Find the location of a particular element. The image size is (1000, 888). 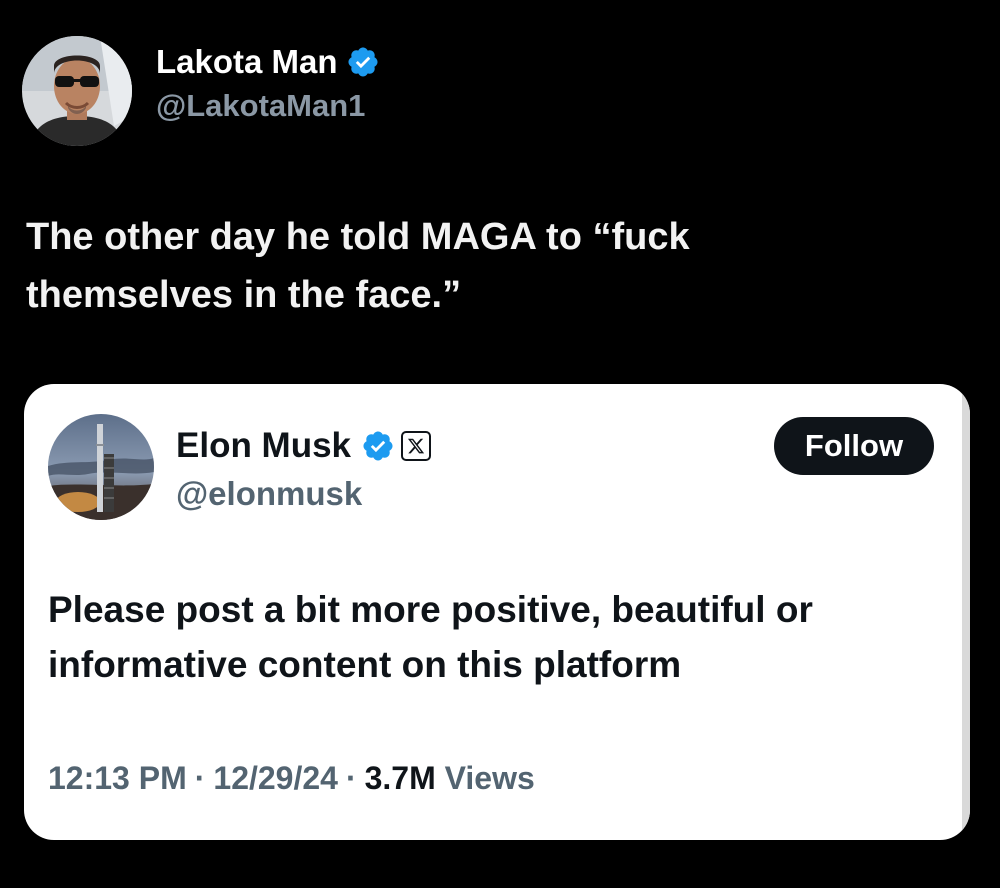

quoted-post-meta: 12:13 PM · 12/29/24 · 3.7M Views is located at coordinates (291, 778).